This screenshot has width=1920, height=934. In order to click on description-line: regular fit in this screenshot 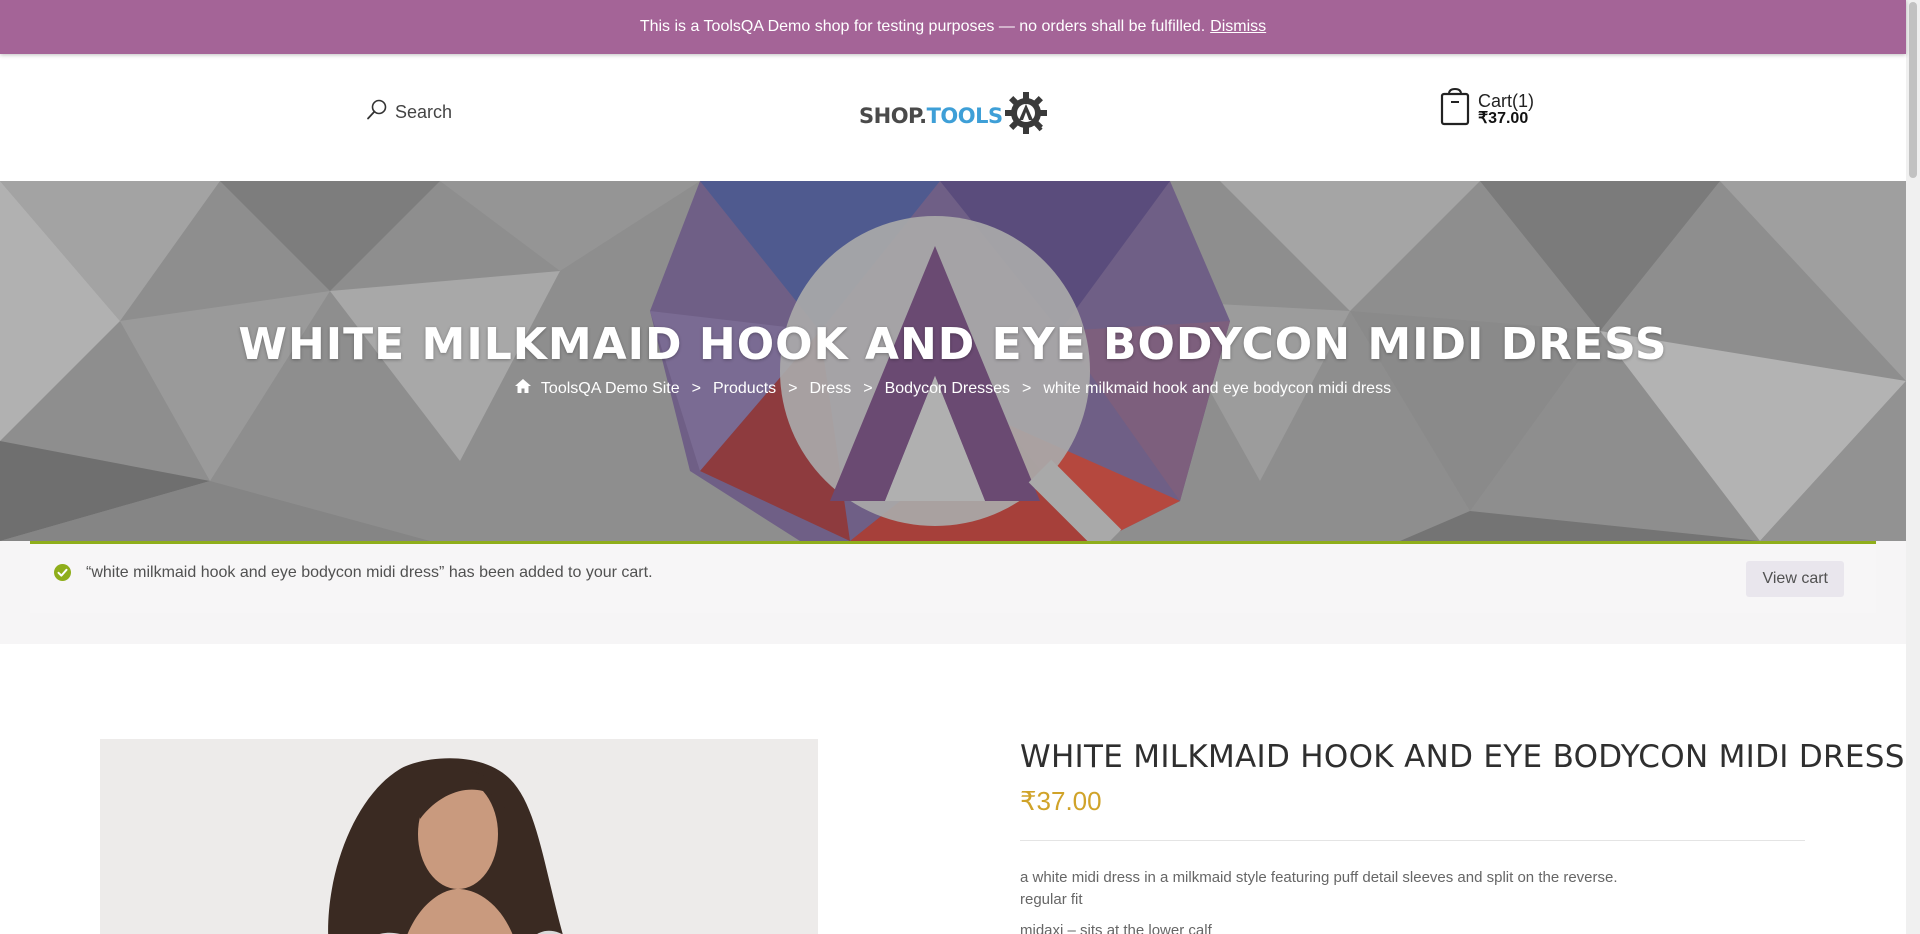, I will do `click(1051, 899)`.